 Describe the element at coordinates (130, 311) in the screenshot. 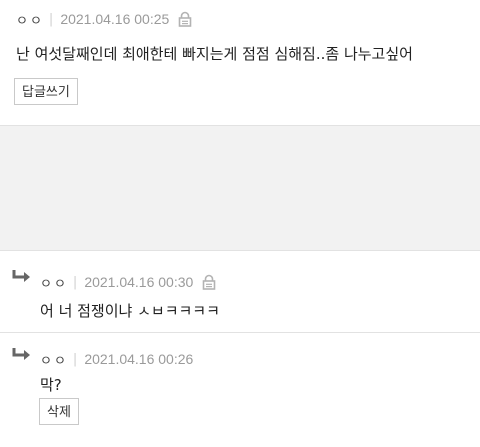

I see `comment-text: 어 너 점쟁이냐 ㅅㅂㅋㅋㅋㅋ` at that location.